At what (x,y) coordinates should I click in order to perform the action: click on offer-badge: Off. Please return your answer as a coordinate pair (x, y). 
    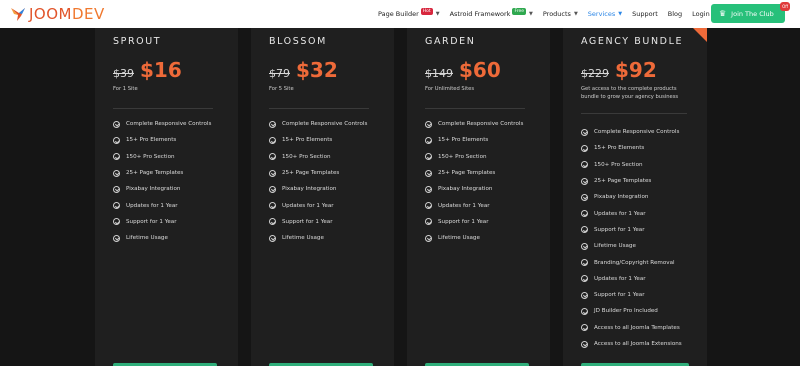
    Looking at the image, I should click on (785, 6).